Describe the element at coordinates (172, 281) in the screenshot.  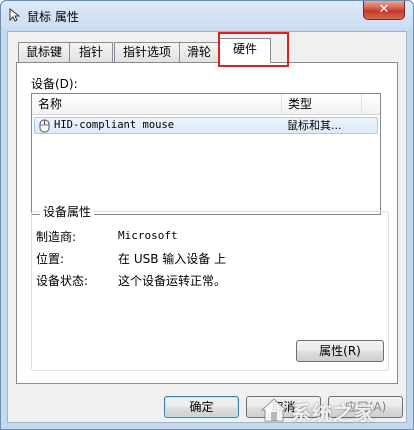
I see `device-status-value: 这个设备运转正常。` at that location.